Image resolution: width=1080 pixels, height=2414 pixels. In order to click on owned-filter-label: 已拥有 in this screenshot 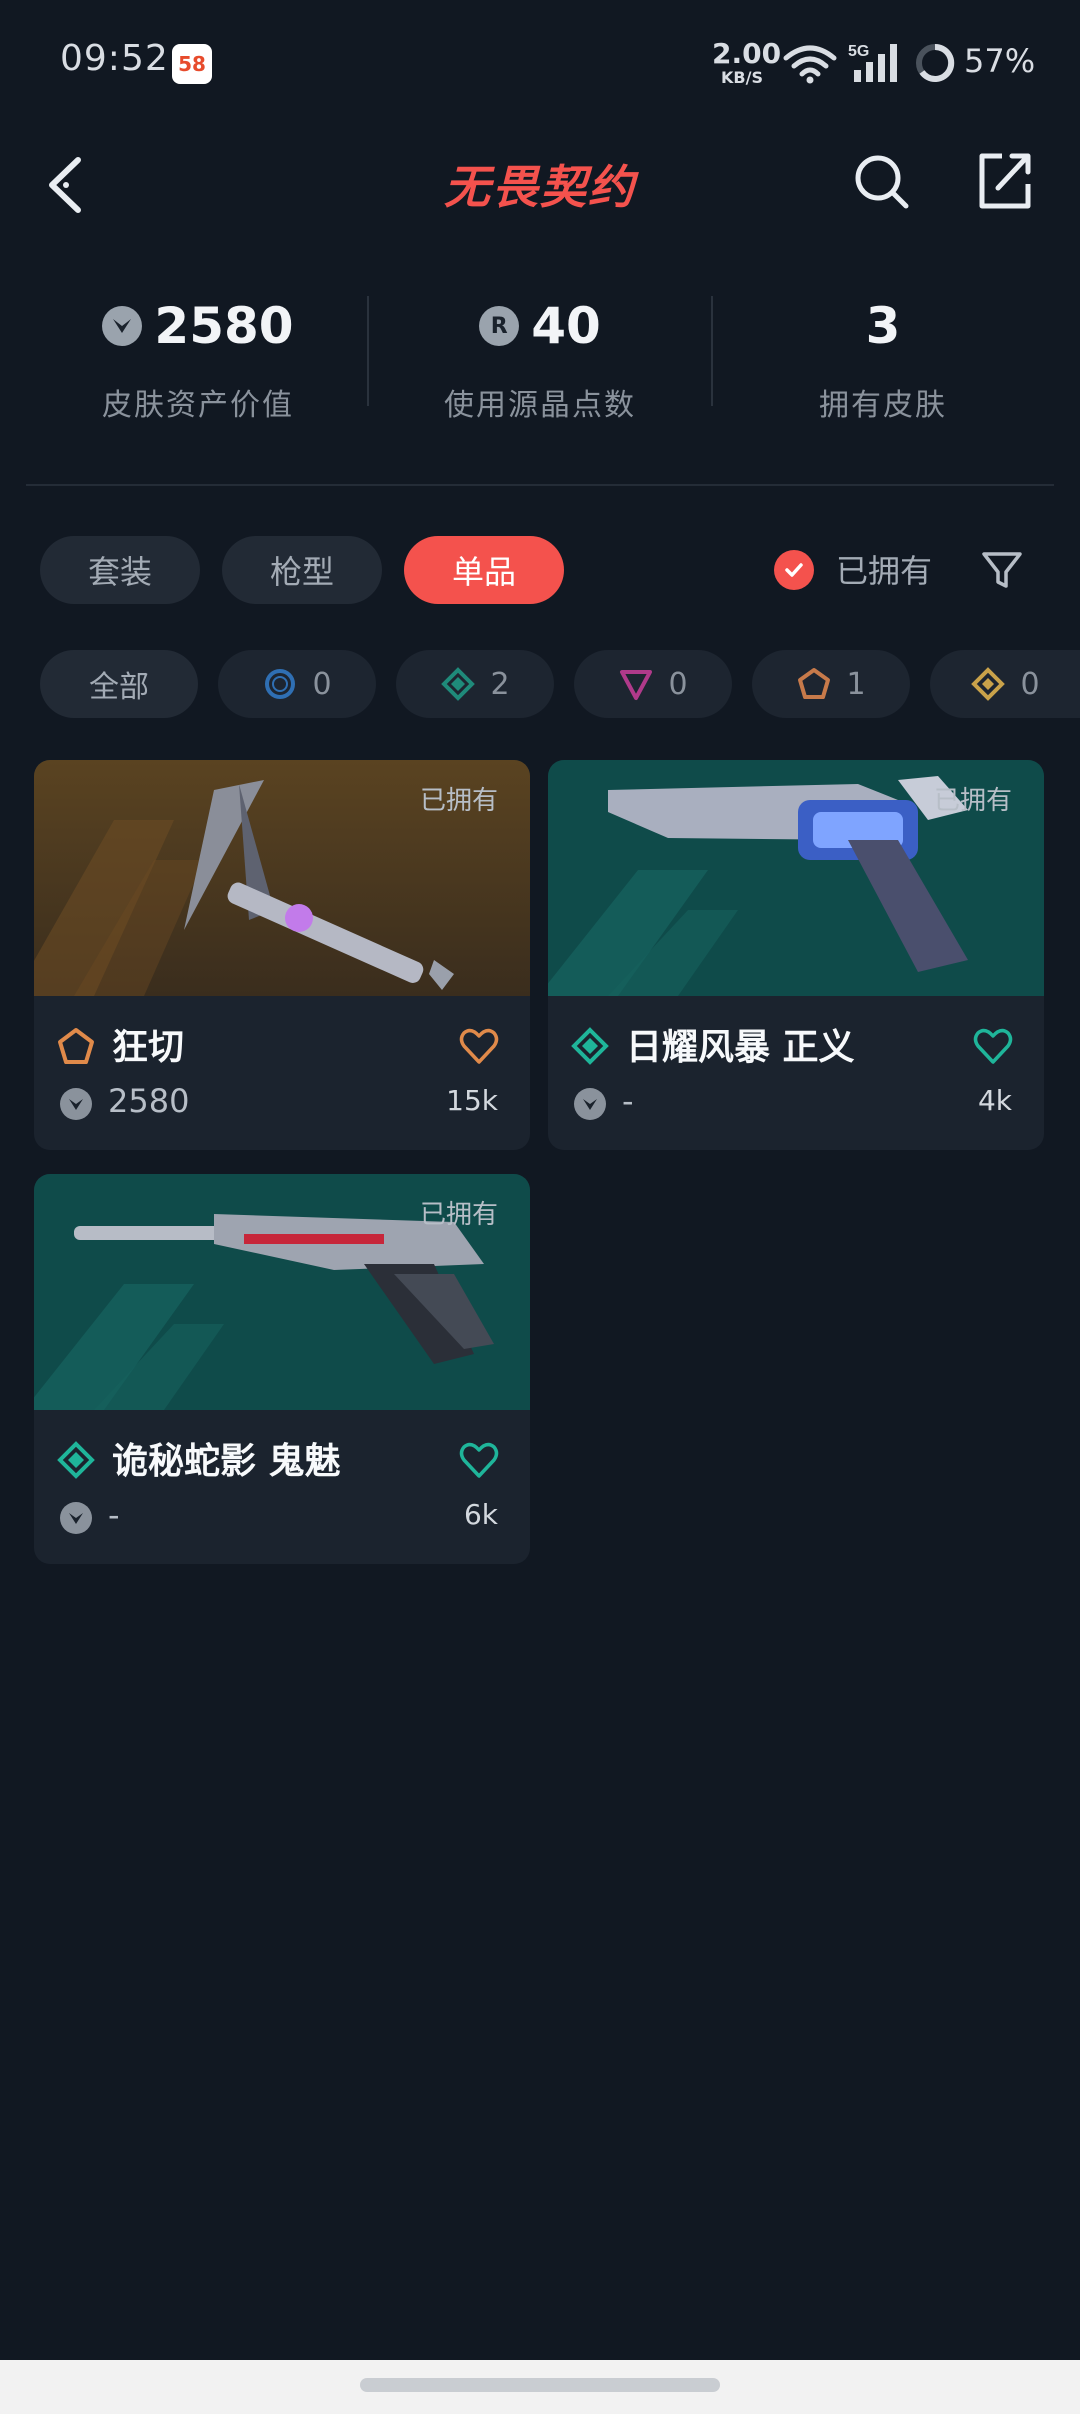, I will do `click(884, 569)`.